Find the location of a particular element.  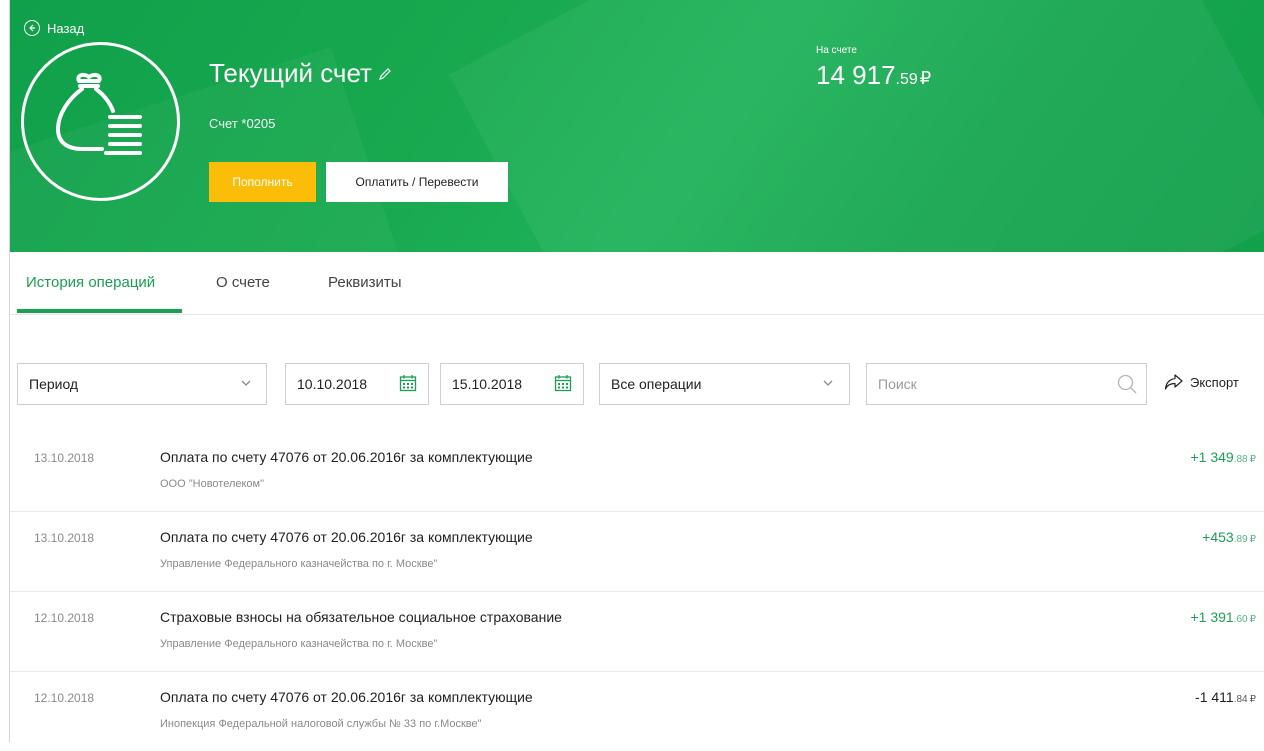

back-link: Назад is located at coordinates (54, 28).